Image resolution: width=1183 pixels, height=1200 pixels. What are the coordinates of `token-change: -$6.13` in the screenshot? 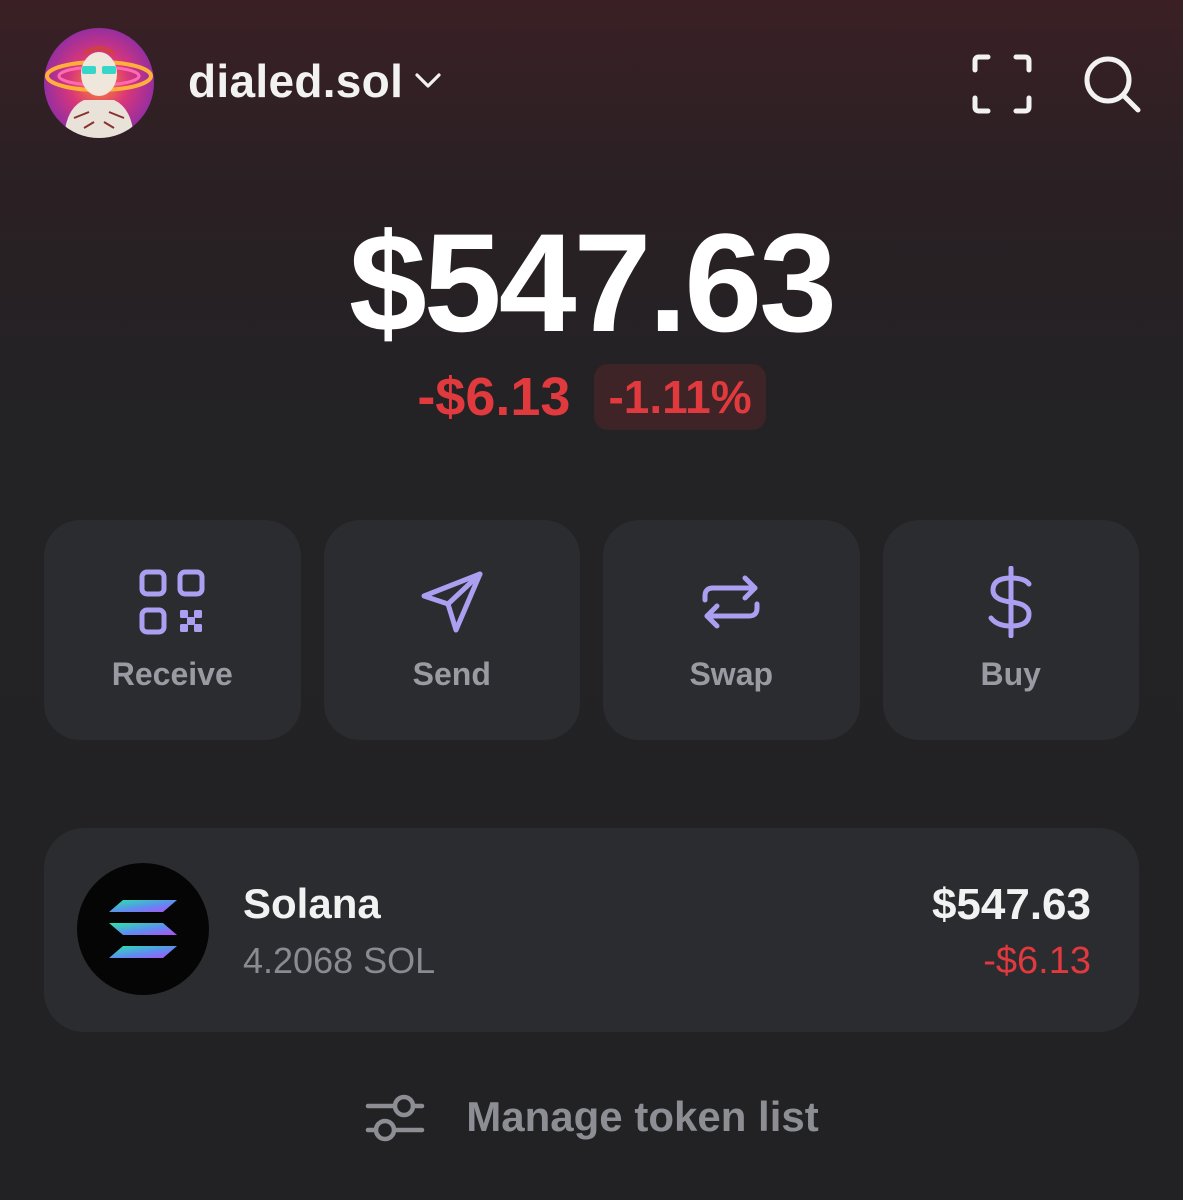 It's located at (1037, 961).